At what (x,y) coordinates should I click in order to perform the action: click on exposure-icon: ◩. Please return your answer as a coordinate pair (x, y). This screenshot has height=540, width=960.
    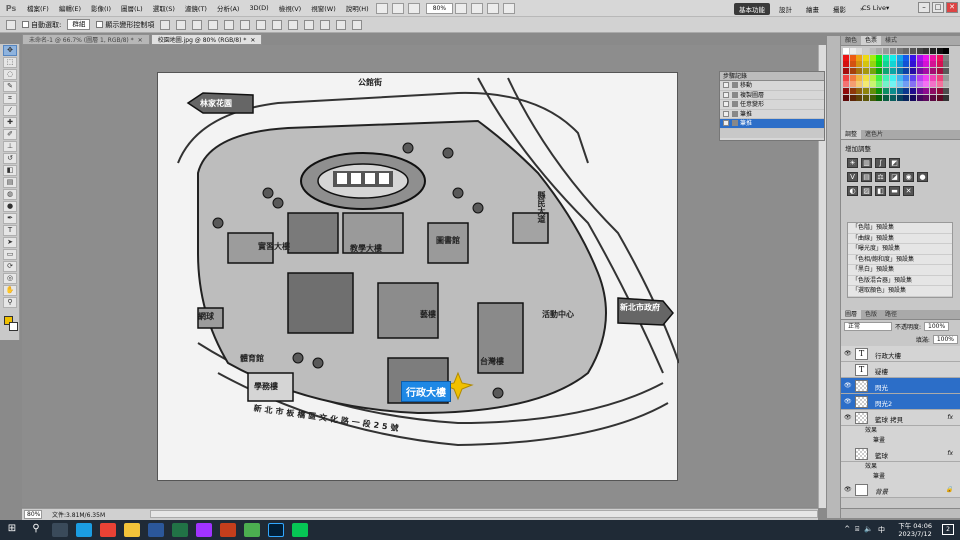
    Looking at the image, I should click on (894, 163).